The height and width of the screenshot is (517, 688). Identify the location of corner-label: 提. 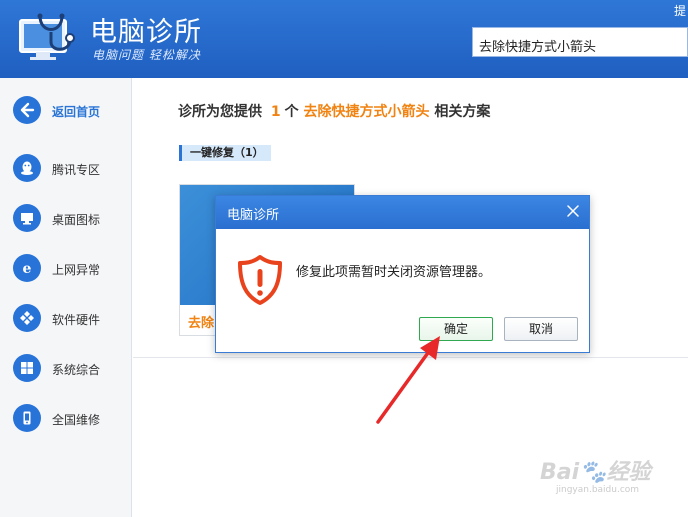
(680, 10).